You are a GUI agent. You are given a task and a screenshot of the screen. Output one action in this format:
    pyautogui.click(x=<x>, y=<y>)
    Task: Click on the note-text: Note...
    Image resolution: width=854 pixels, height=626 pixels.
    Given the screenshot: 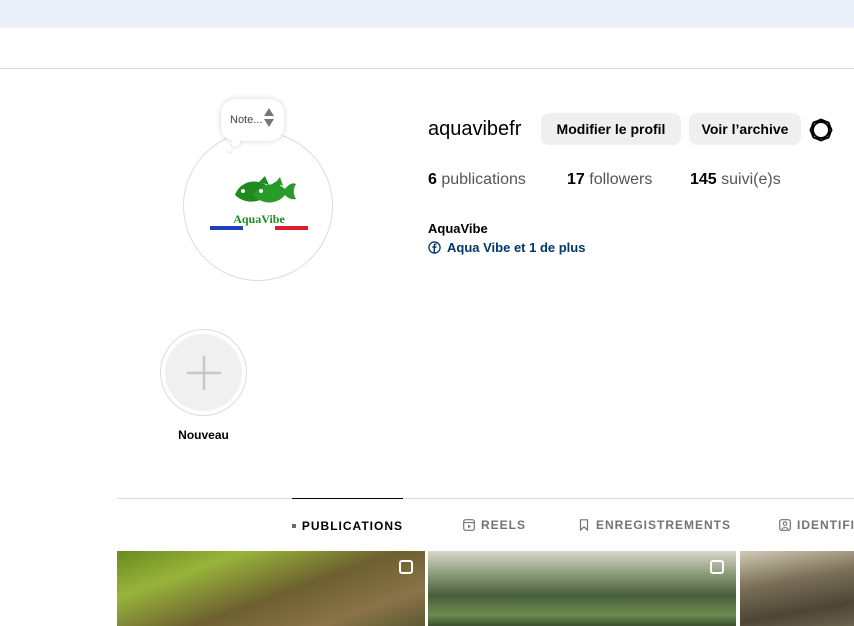 What is the action you would take?
    pyautogui.click(x=246, y=120)
    